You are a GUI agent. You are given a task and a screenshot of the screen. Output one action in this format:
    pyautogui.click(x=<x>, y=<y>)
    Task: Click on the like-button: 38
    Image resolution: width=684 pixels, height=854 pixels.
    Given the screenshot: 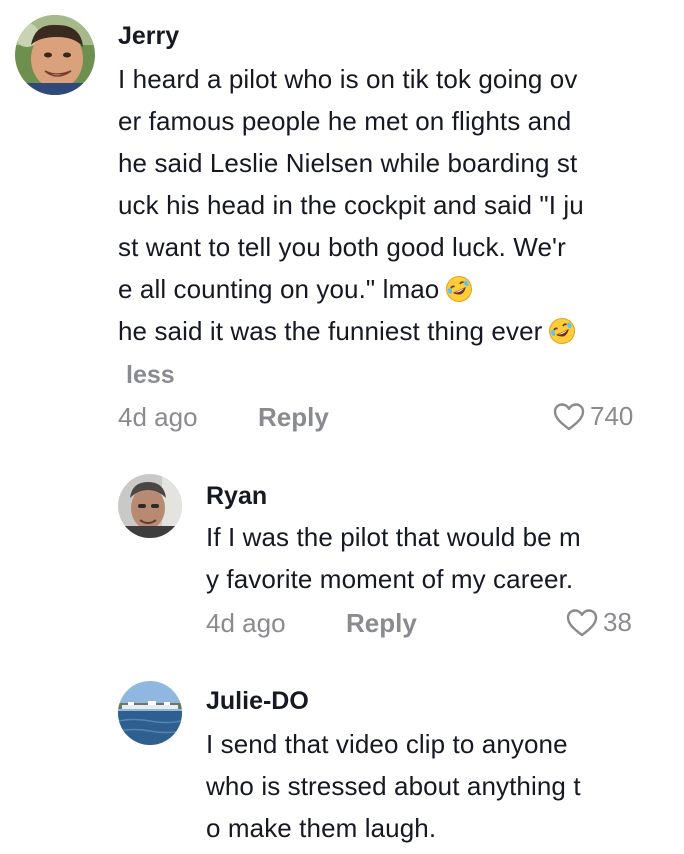 What is the action you would take?
    pyautogui.click(x=598, y=622)
    